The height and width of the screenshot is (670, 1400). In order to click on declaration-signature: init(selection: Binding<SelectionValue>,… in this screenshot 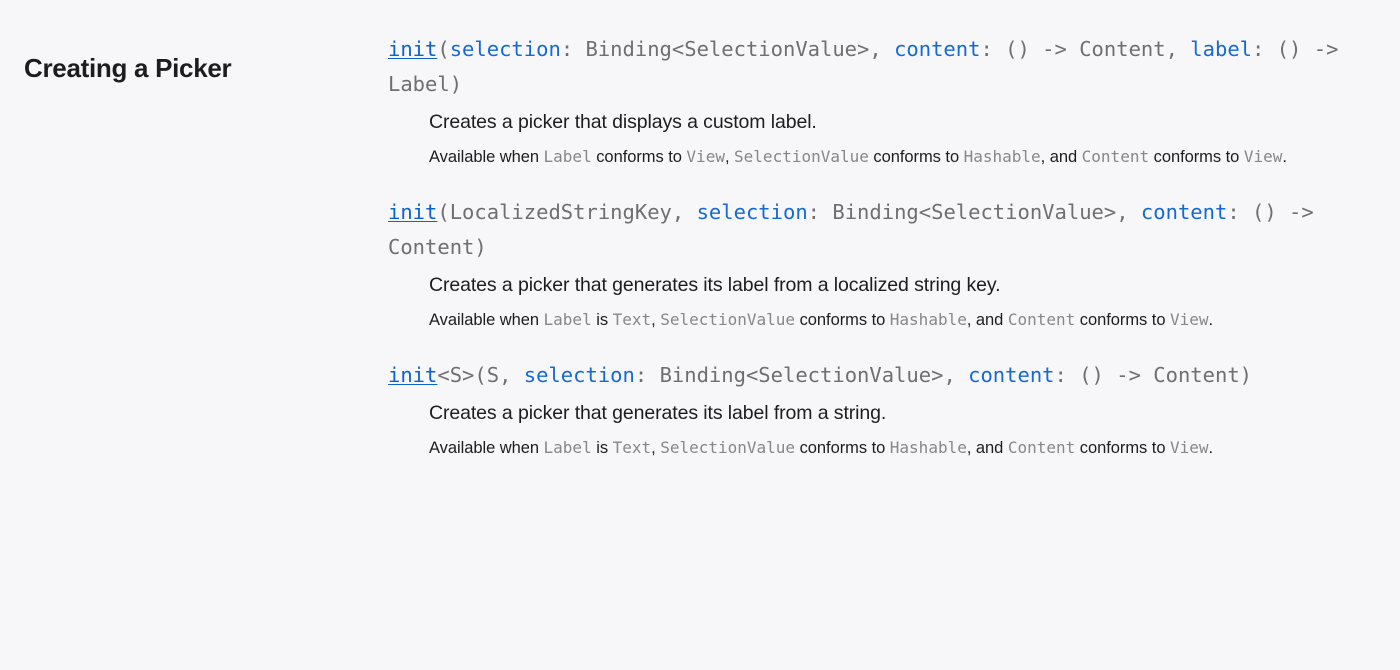, I will do `click(885, 67)`.